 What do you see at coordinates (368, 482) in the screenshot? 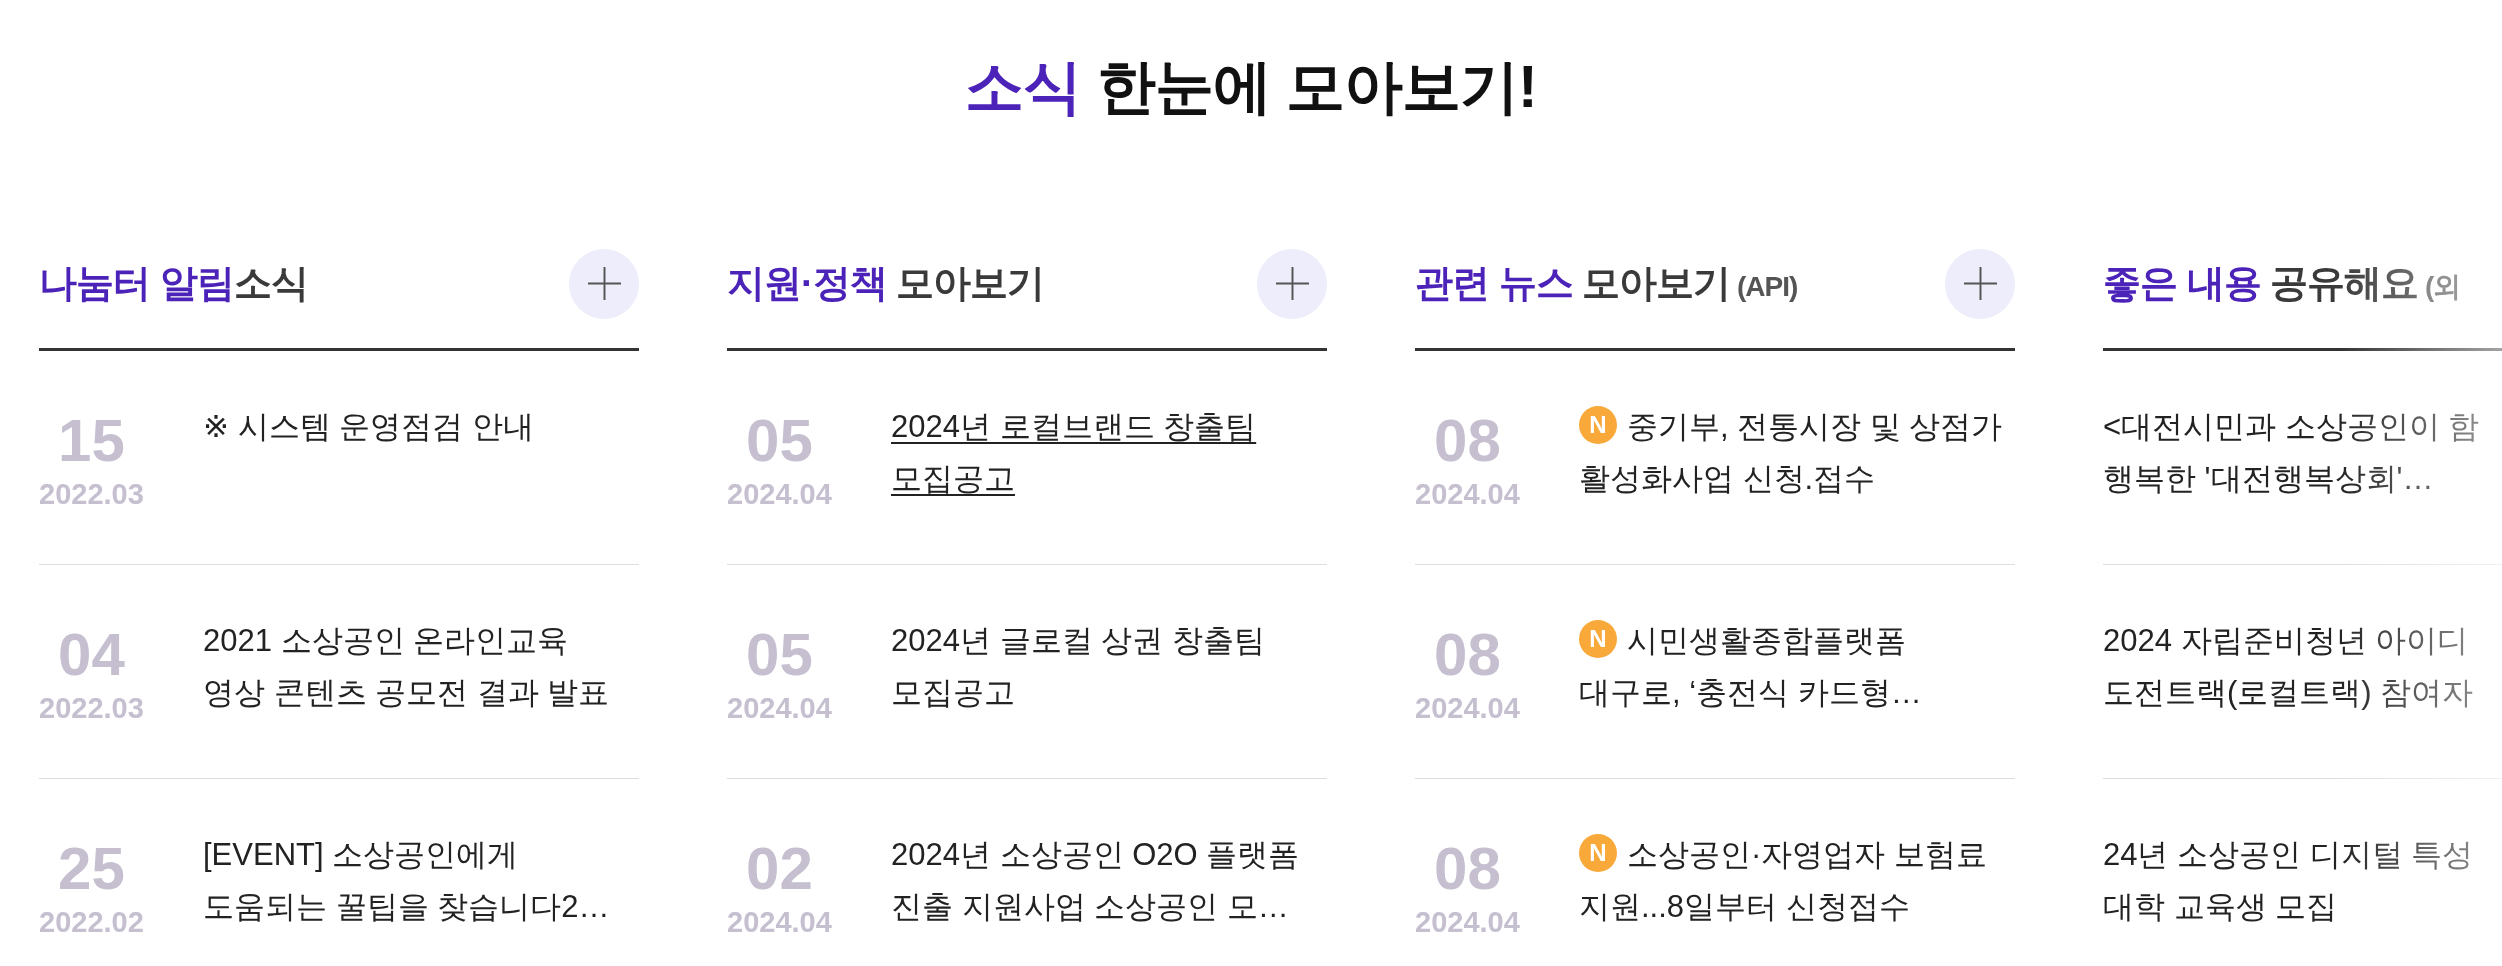
I see `news-title-link: ※ 시스템 운영점검 안내` at bounding box center [368, 482].